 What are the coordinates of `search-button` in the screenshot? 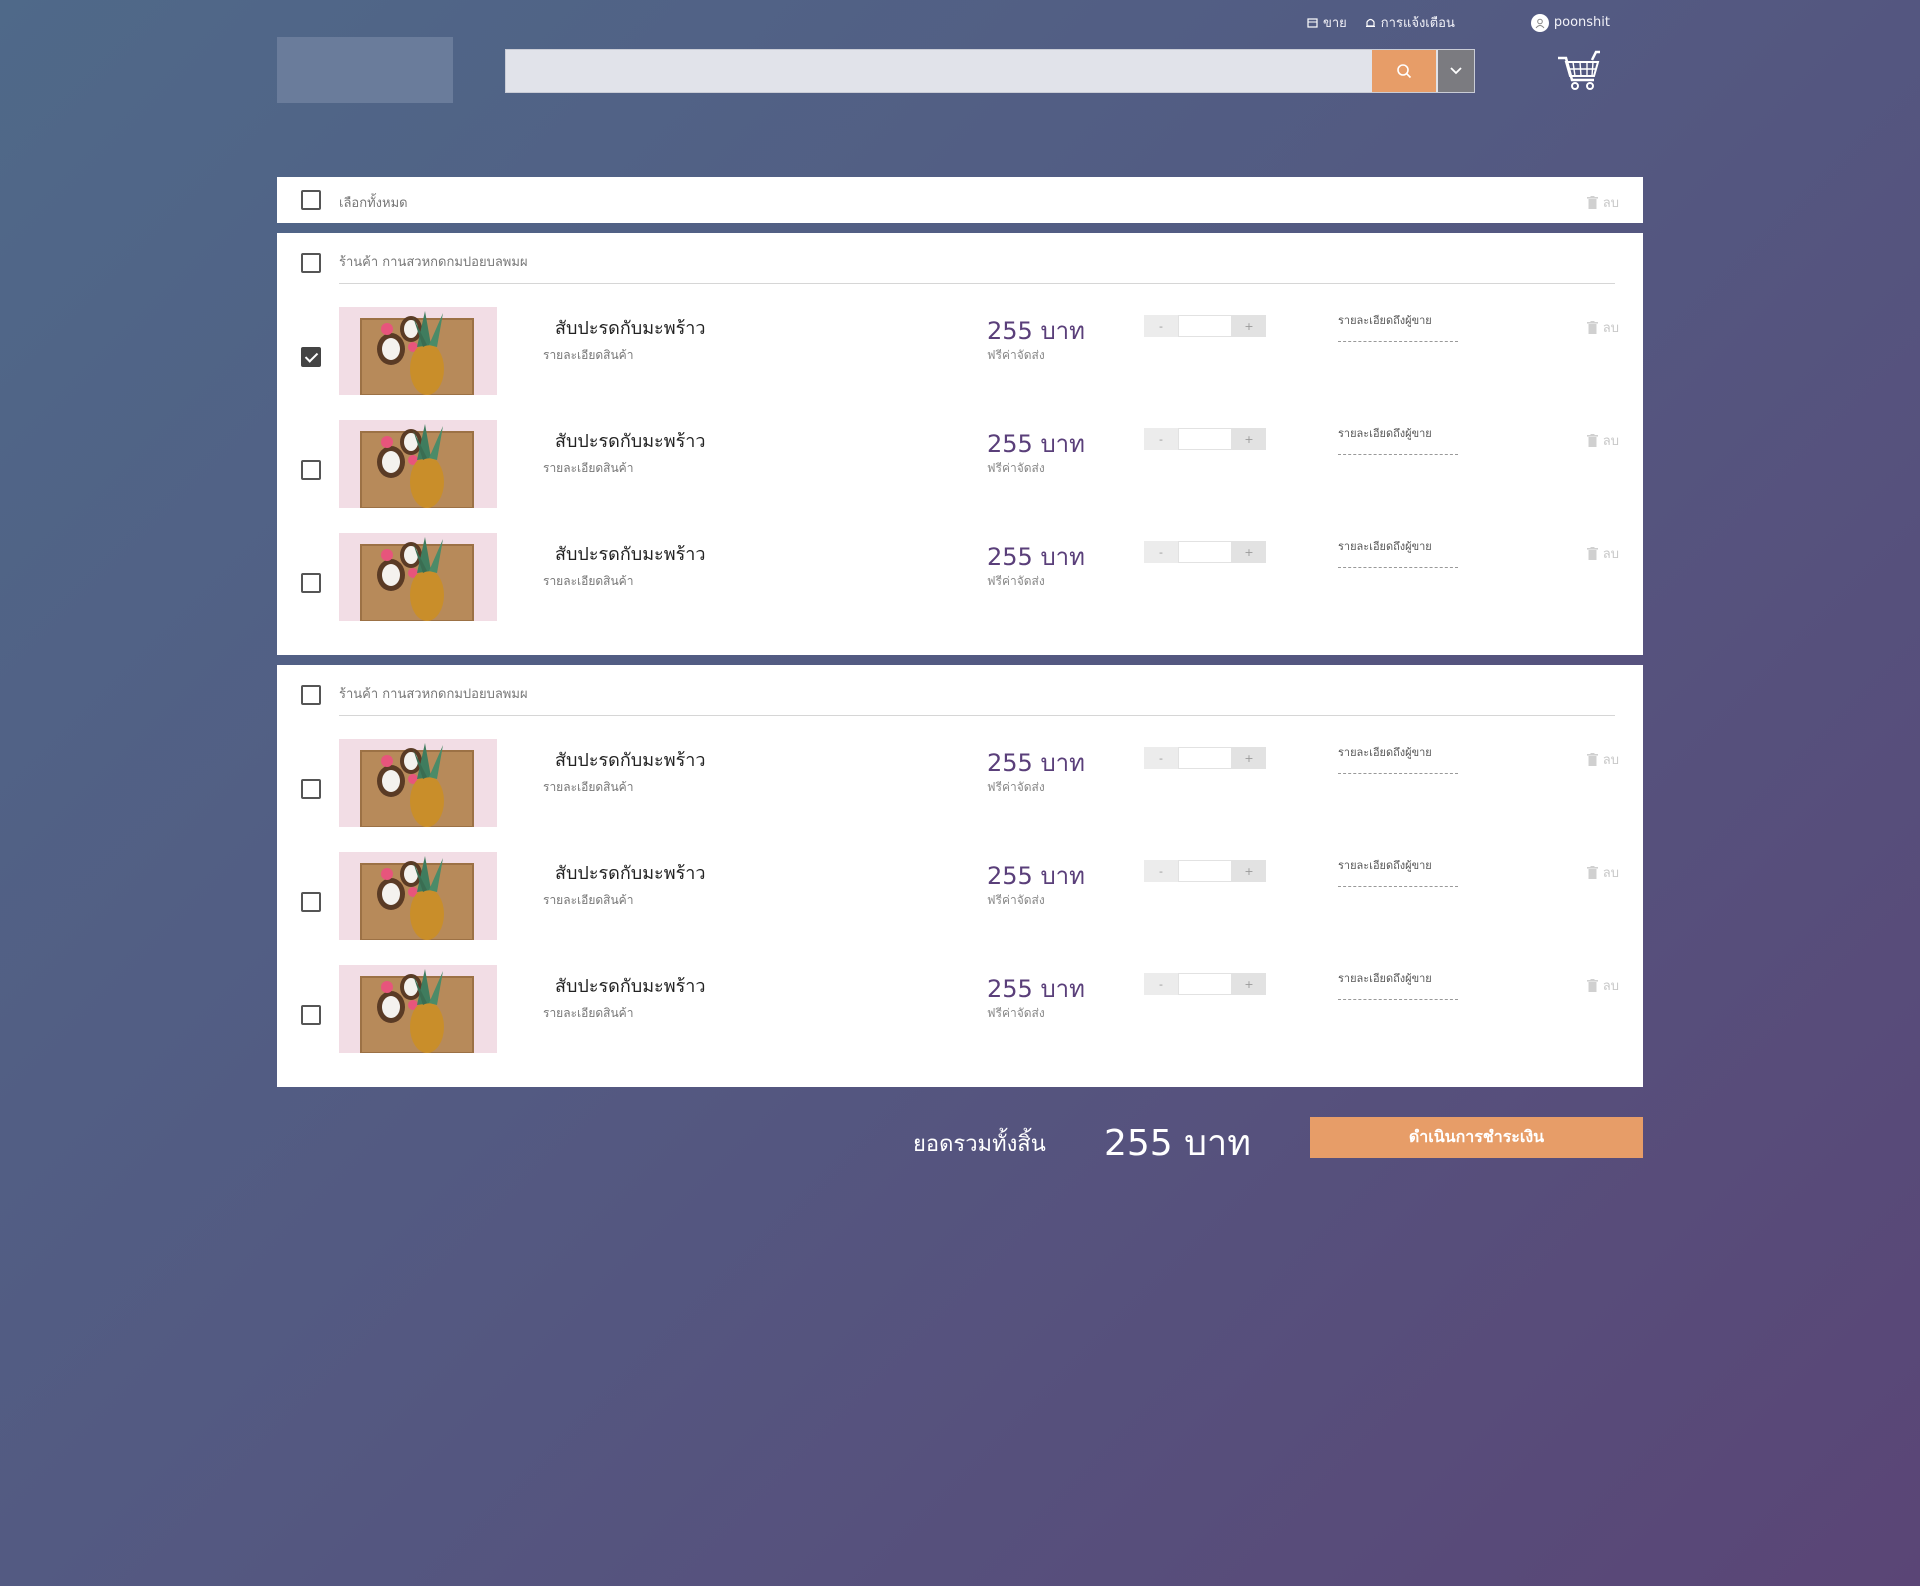 It's located at (1404, 71).